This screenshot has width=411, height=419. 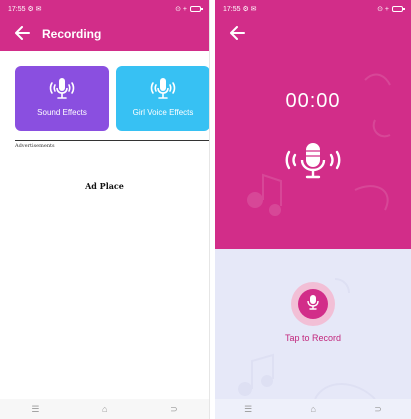 What do you see at coordinates (313, 338) in the screenshot?
I see `tap-to-record-label: Tap to Record` at bounding box center [313, 338].